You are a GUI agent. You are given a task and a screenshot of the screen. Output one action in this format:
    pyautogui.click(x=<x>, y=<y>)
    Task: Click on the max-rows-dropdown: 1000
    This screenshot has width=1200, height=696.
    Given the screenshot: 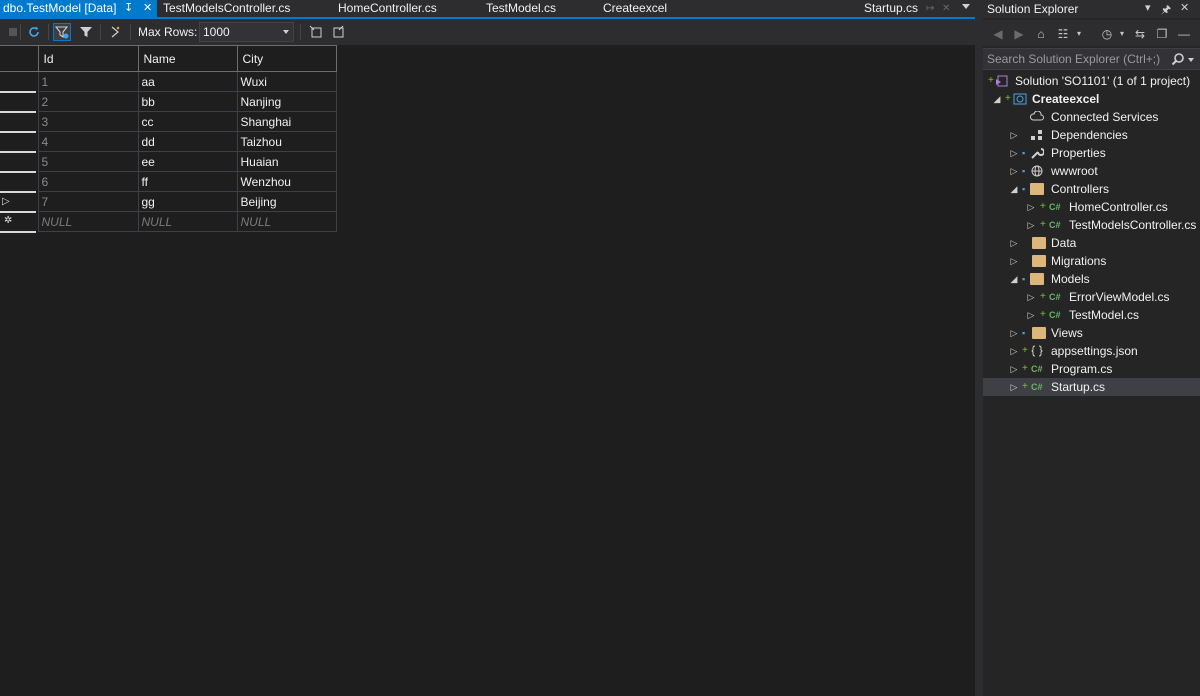 What is the action you would take?
    pyautogui.click(x=246, y=32)
    